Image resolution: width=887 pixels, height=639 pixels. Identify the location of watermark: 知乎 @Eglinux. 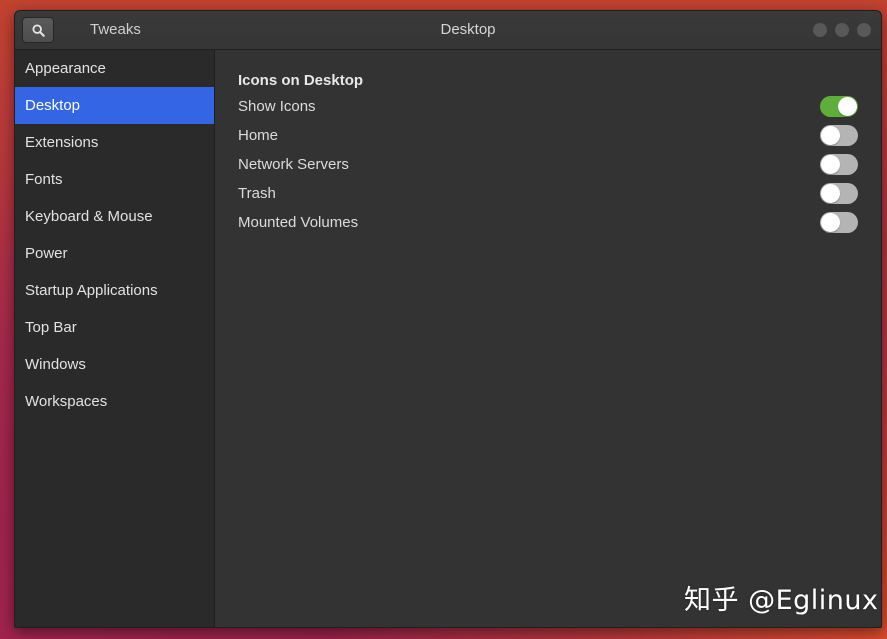
(781, 600).